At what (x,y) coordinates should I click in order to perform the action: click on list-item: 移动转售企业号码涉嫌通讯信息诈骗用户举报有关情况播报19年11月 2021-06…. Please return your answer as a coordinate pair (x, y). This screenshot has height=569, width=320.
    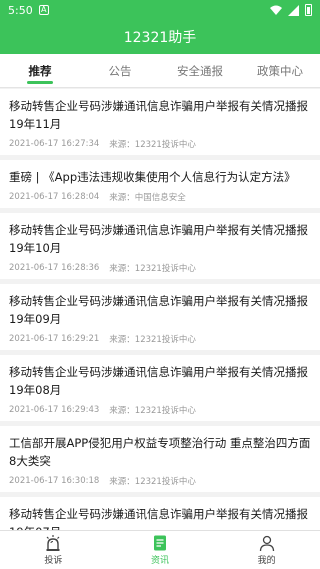
    Looking at the image, I should click on (160, 122).